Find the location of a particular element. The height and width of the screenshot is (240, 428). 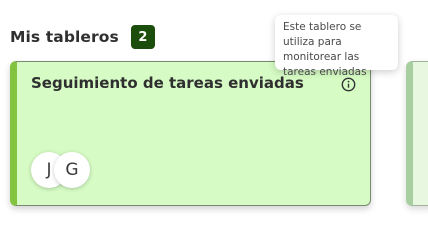

boards-count-badge: 2 is located at coordinates (142, 37).